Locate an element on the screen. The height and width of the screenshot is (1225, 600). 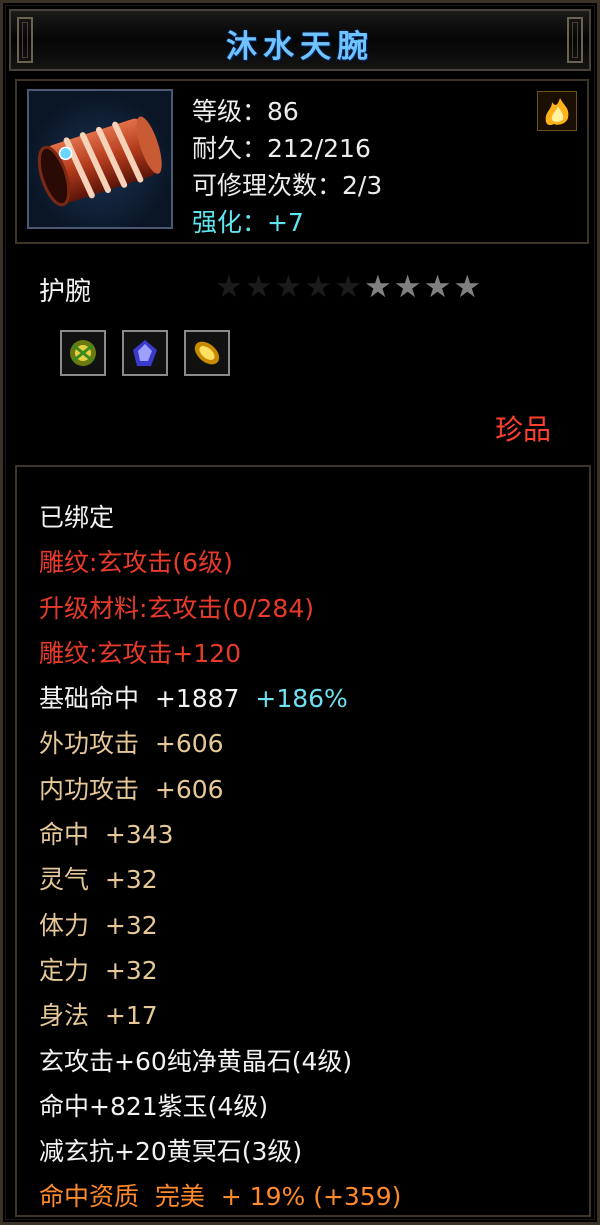
gem-bonus-line: 减玄抗+20黄冥石(3级) is located at coordinates (171, 1152).